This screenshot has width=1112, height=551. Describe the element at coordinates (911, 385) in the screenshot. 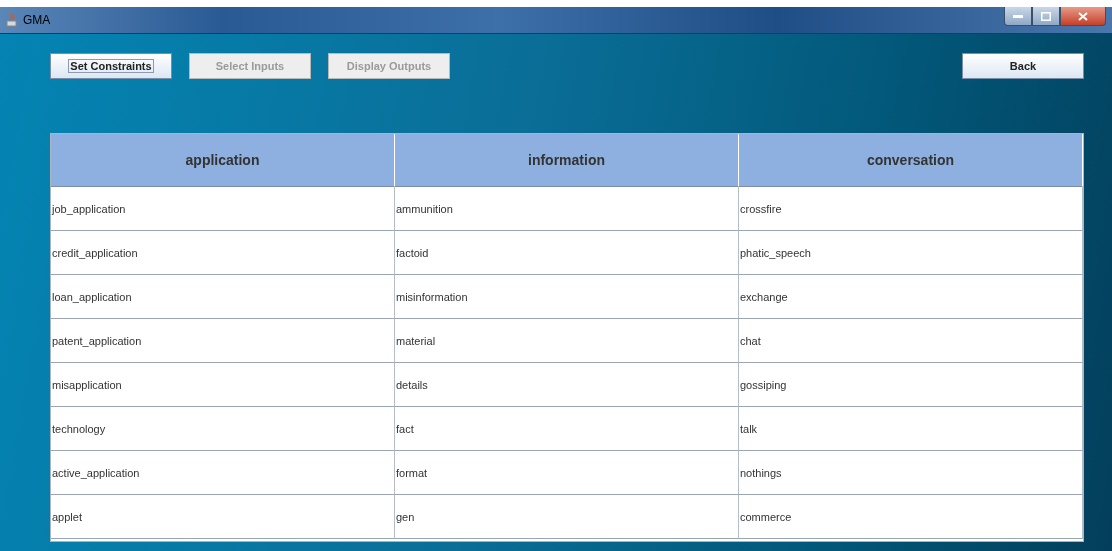

I see `table-cell: gossiping` at that location.